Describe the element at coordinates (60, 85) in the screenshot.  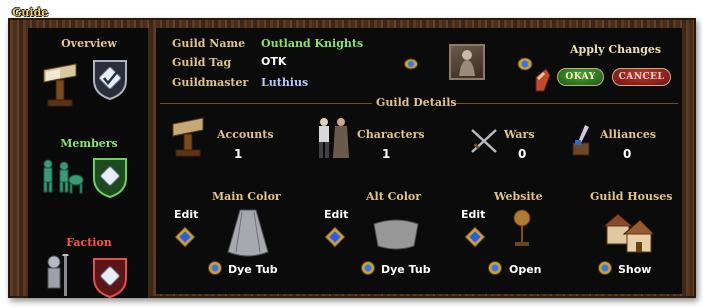
I see `lectern-book-icon` at that location.